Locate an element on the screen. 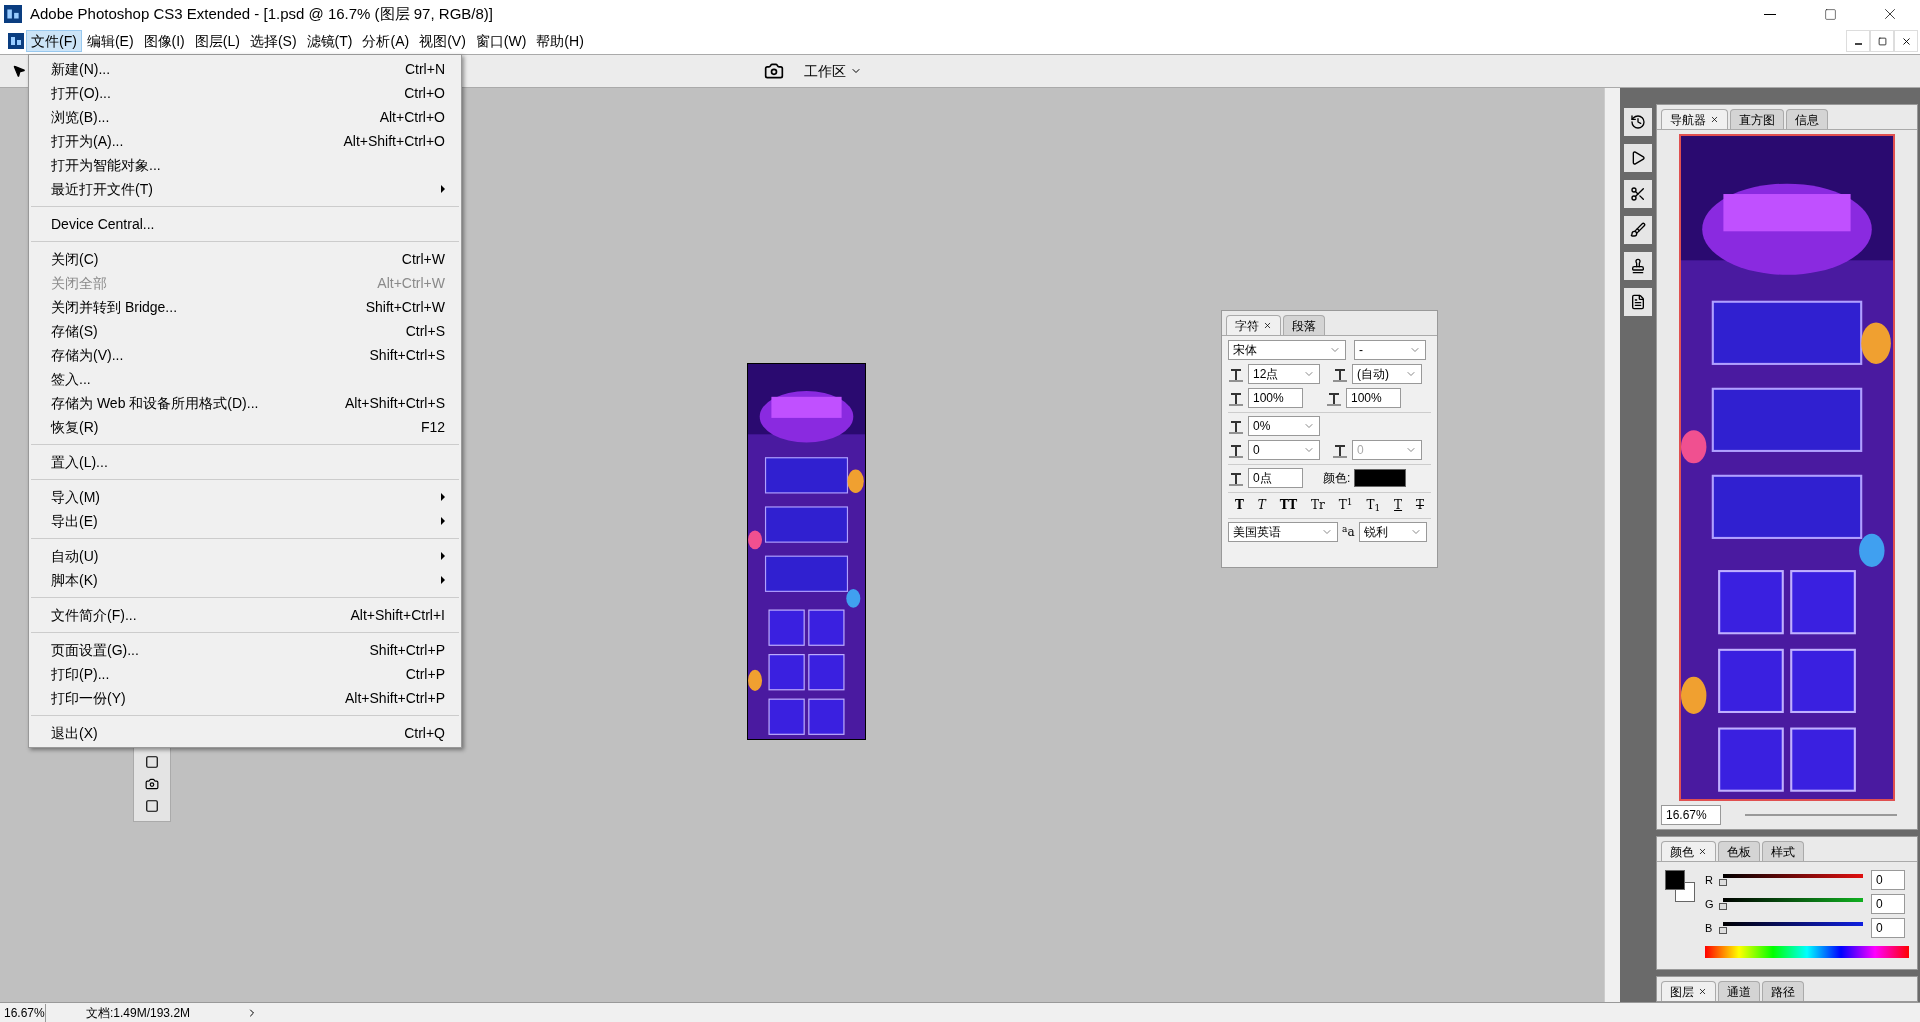 The image size is (1920, 1022). menu-entry: 恢复(R) F12 is located at coordinates (245, 427).